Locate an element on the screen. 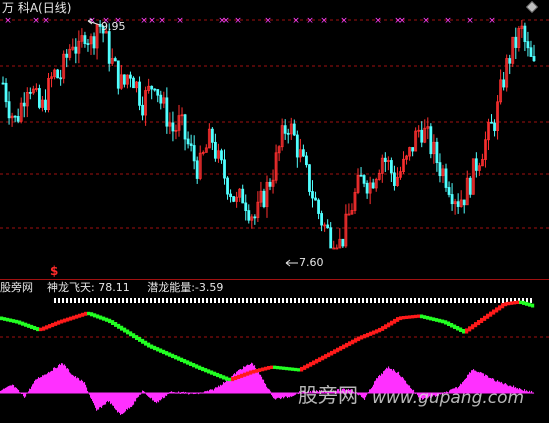  hist-label: 潜龙能量: is located at coordinates (171, 287).